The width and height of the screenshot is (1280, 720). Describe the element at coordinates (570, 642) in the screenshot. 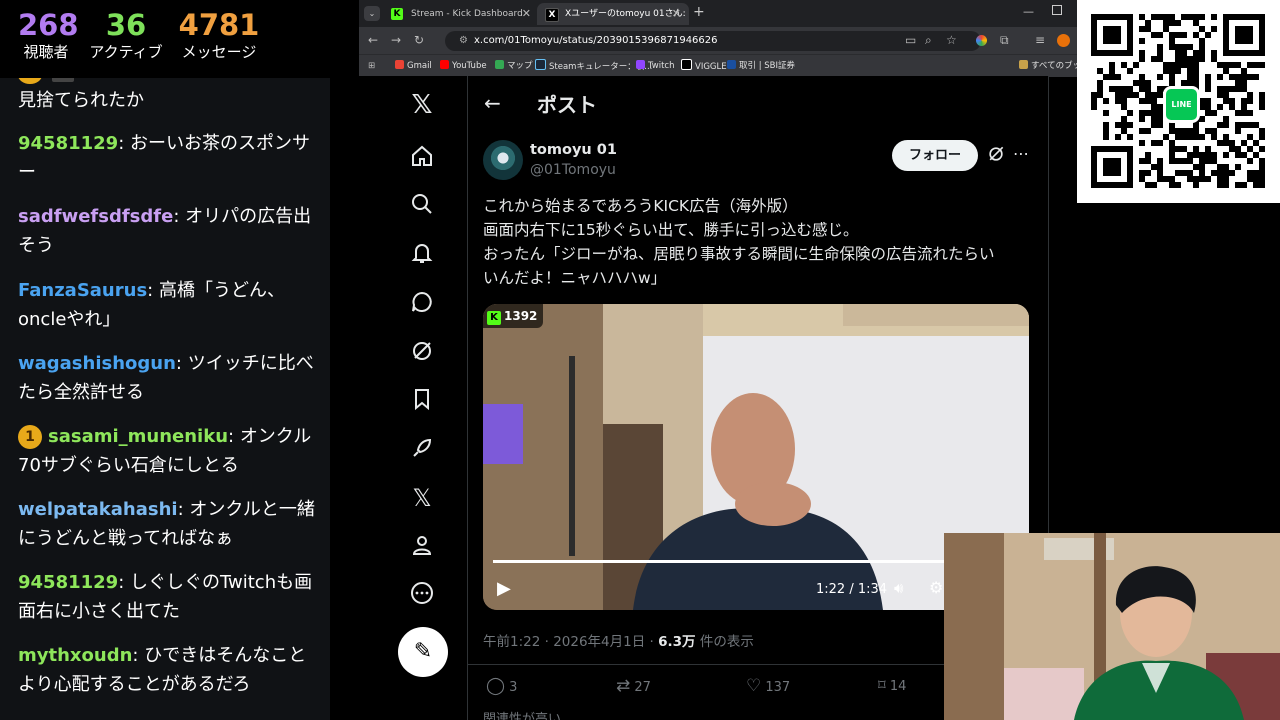

I see `post-timestamp: 午前1:22 · 2026年4月1日 ·` at that location.